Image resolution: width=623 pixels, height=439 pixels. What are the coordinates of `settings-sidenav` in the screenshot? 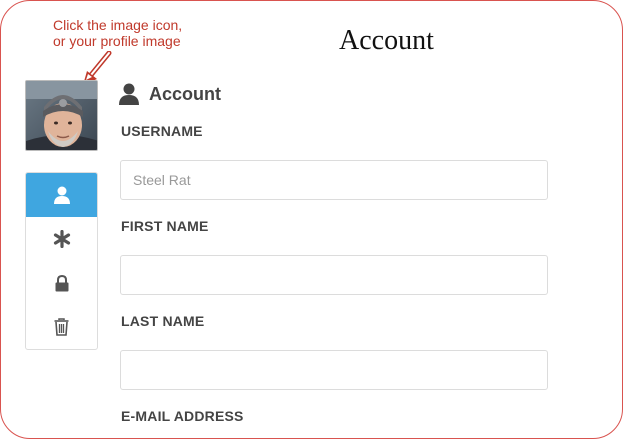 It's located at (61, 261).